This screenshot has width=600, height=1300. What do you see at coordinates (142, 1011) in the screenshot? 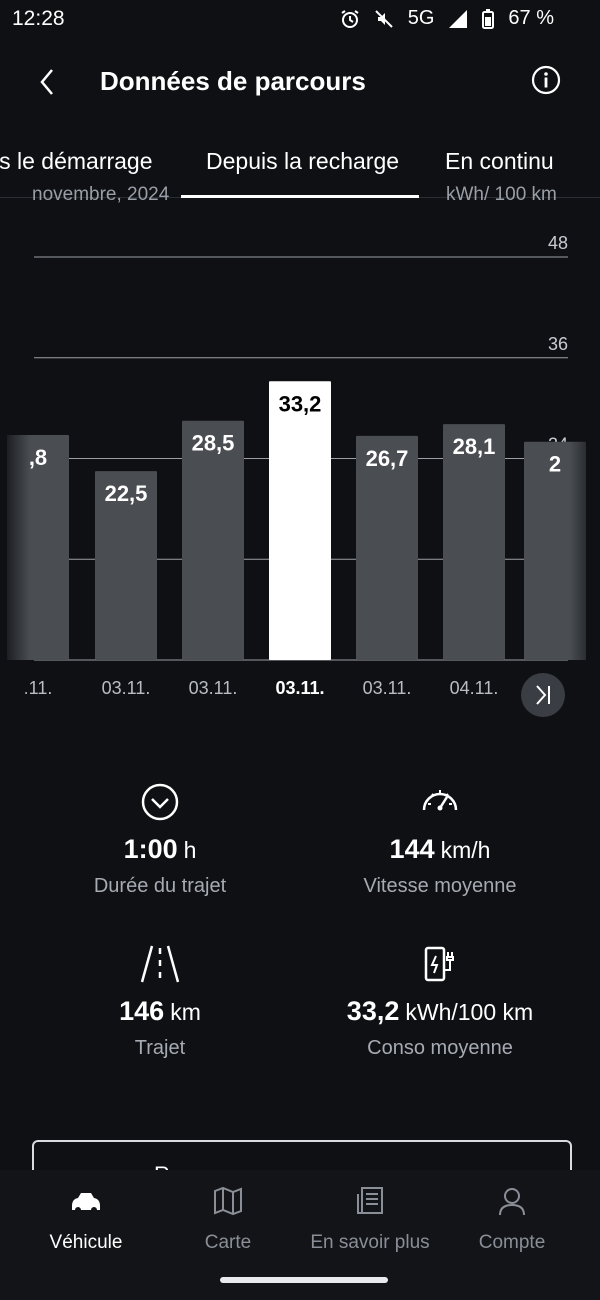
I see `stat-distance-value: 146` at bounding box center [142, 1011].